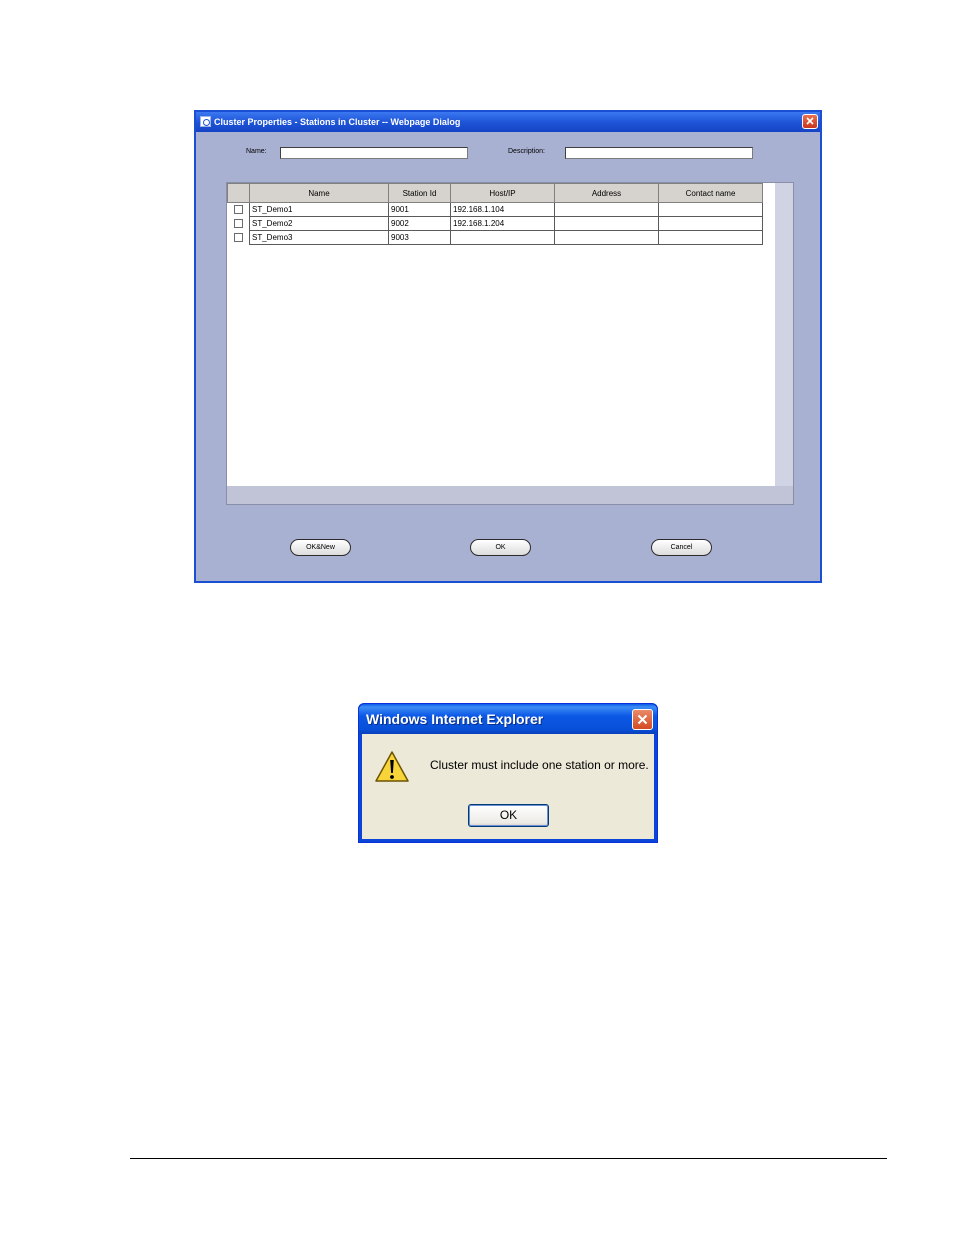 This screenshot has width=954, height=1235. I want to click on footer-divider, so click(508, 1158).